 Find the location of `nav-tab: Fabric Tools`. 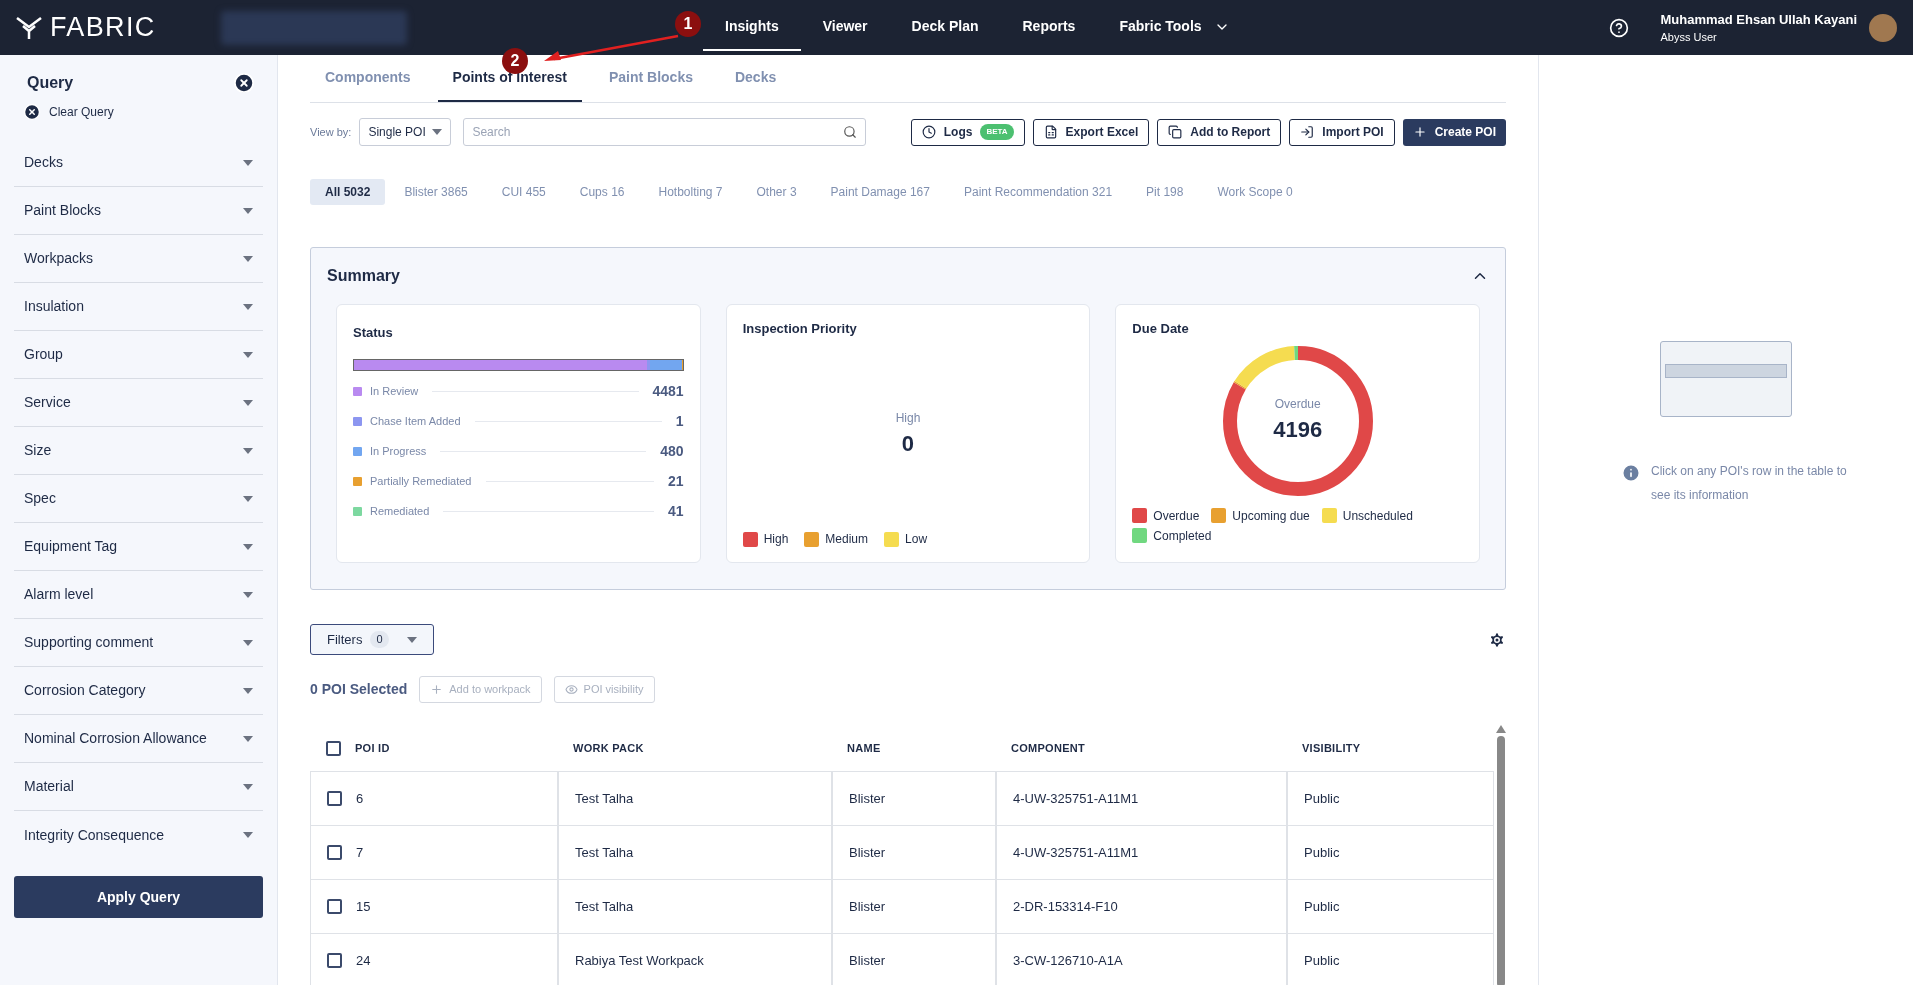

nav-tab: Fabric Tools is located at coordinates (1174, 27).